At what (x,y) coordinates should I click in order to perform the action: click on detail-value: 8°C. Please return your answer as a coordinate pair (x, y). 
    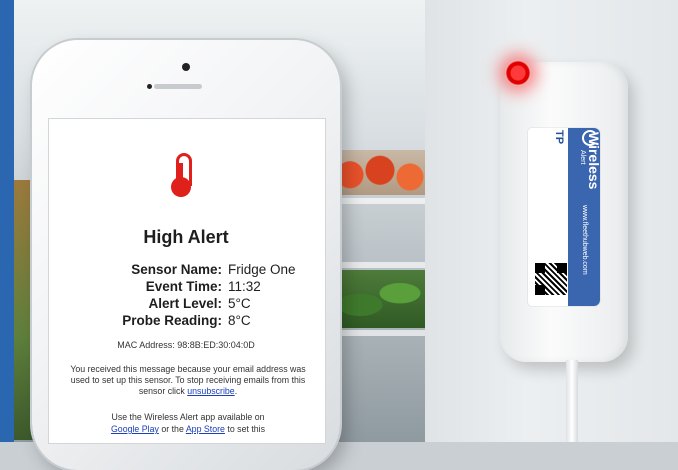
    Looking at the image, I should click on (239, 320).